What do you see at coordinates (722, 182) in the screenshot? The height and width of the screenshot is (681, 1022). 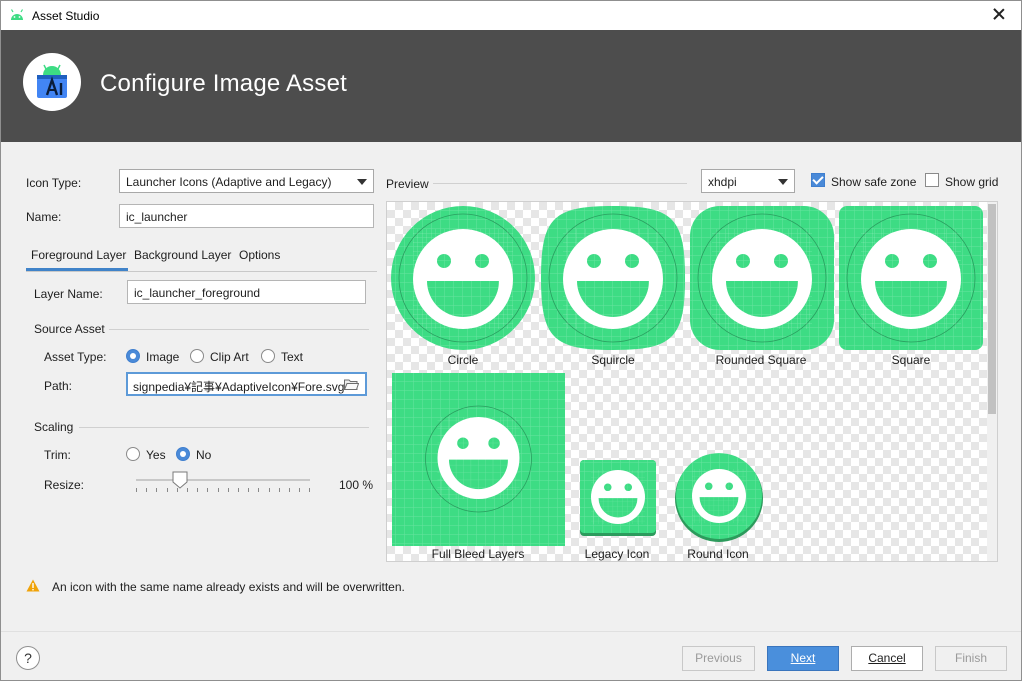 I see `density-value: xhdpi` at bounding box center [722, 182].